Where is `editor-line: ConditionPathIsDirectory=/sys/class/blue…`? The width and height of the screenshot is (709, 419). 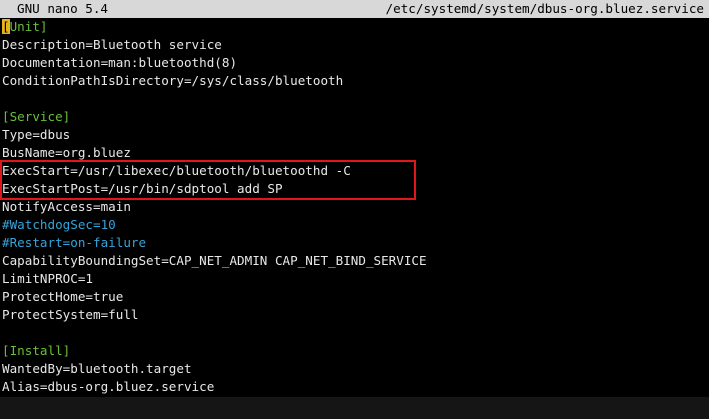 editor-line: ConditionPathIsDirectory=/sys/class/blue… is located at coordinates (354, 81).